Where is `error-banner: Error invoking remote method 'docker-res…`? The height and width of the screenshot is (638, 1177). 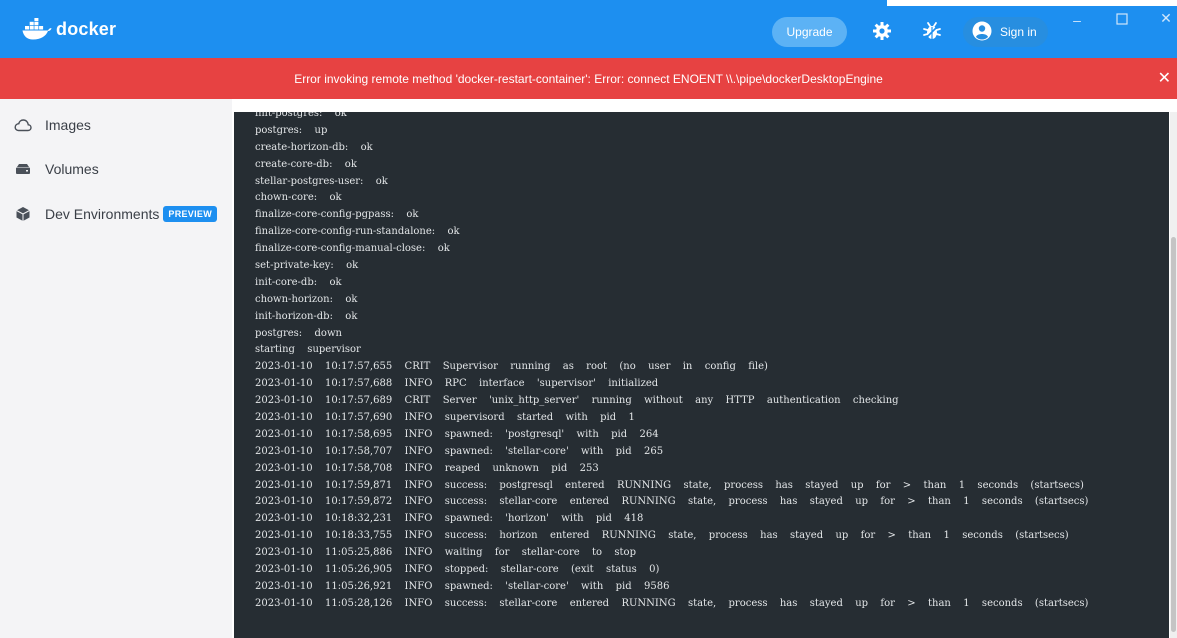 error-banner: Error invoking remote method 'docker-res… is located at coordinates (588, 78).